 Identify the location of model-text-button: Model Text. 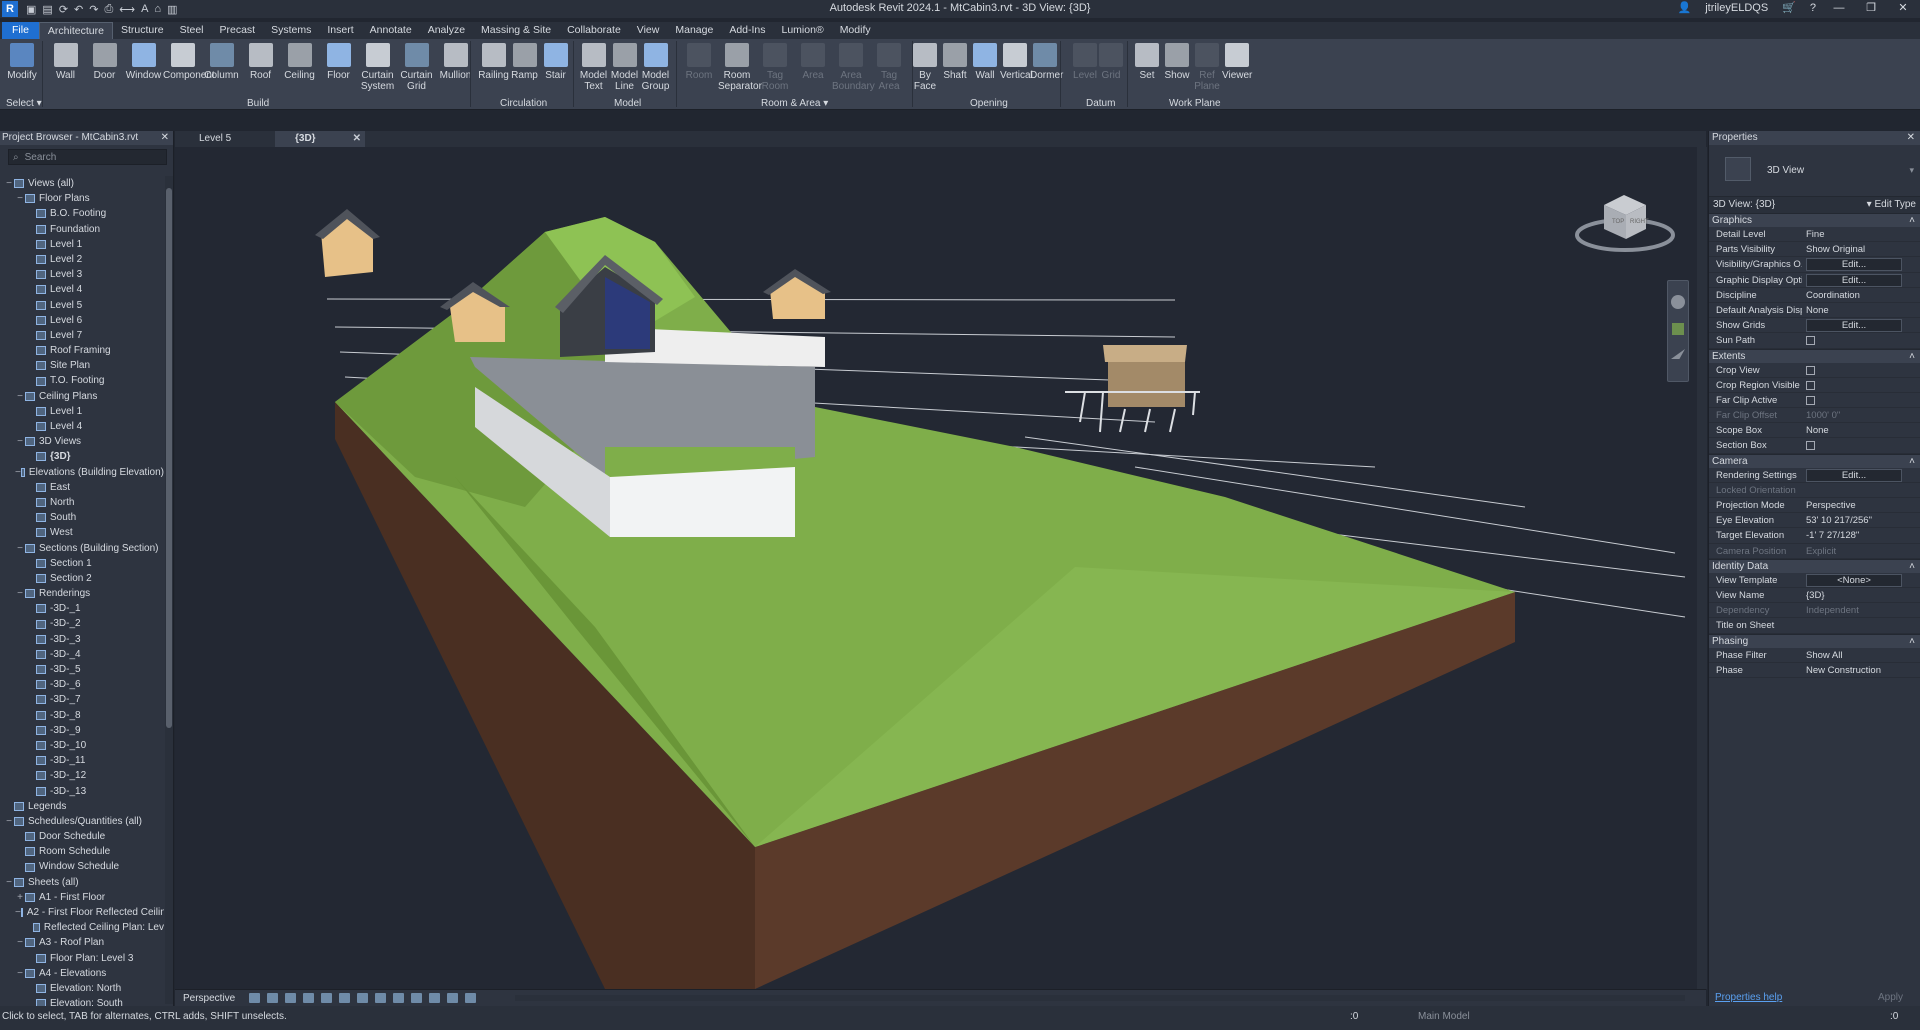
(593, 66).